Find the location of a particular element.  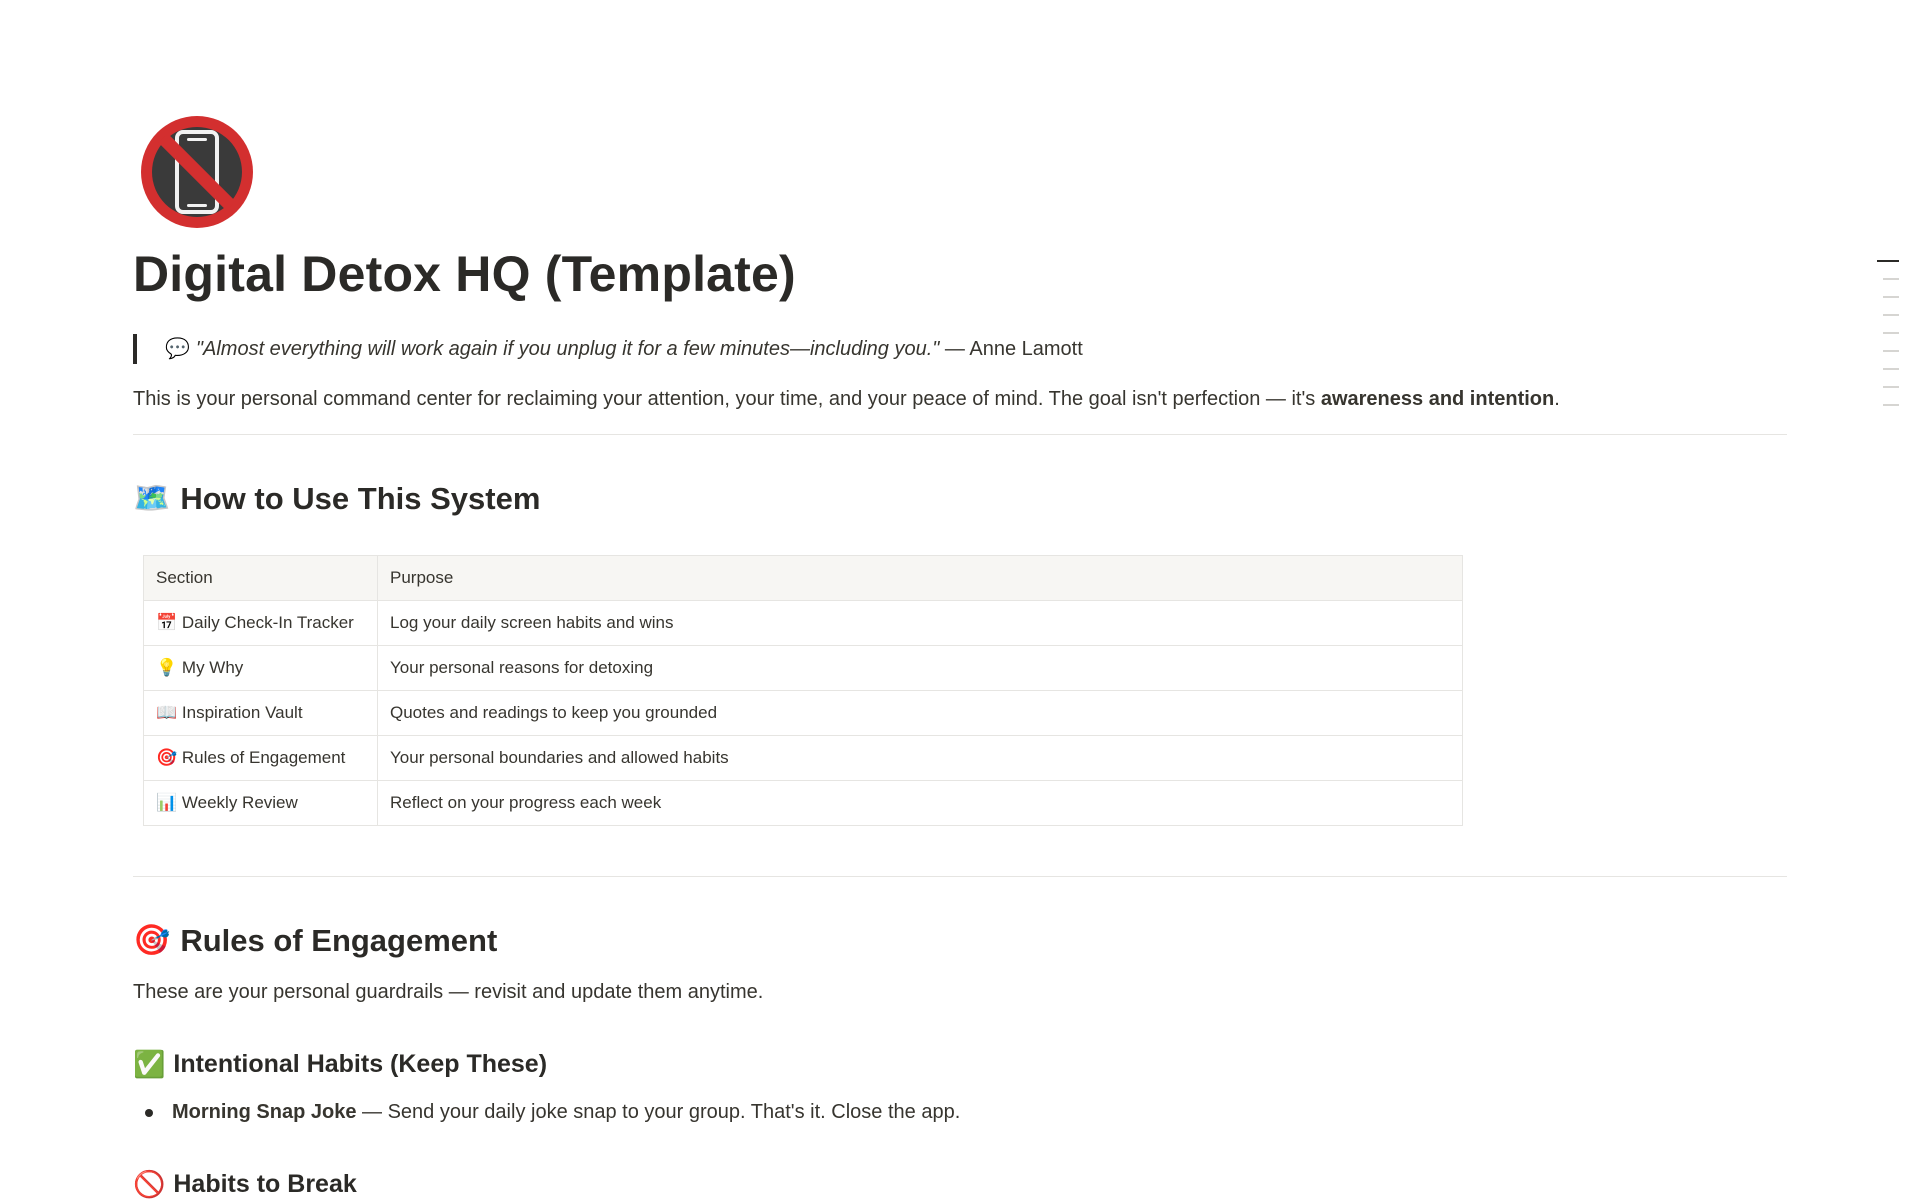

open-book-icon: 📖 is located at coordinates (167, 712).